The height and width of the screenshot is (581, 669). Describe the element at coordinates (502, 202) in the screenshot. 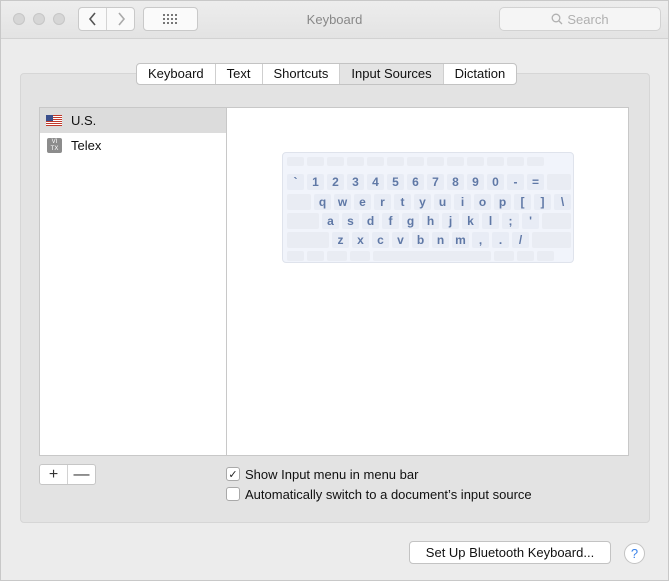

I see `keyboard-key: p` at that location.